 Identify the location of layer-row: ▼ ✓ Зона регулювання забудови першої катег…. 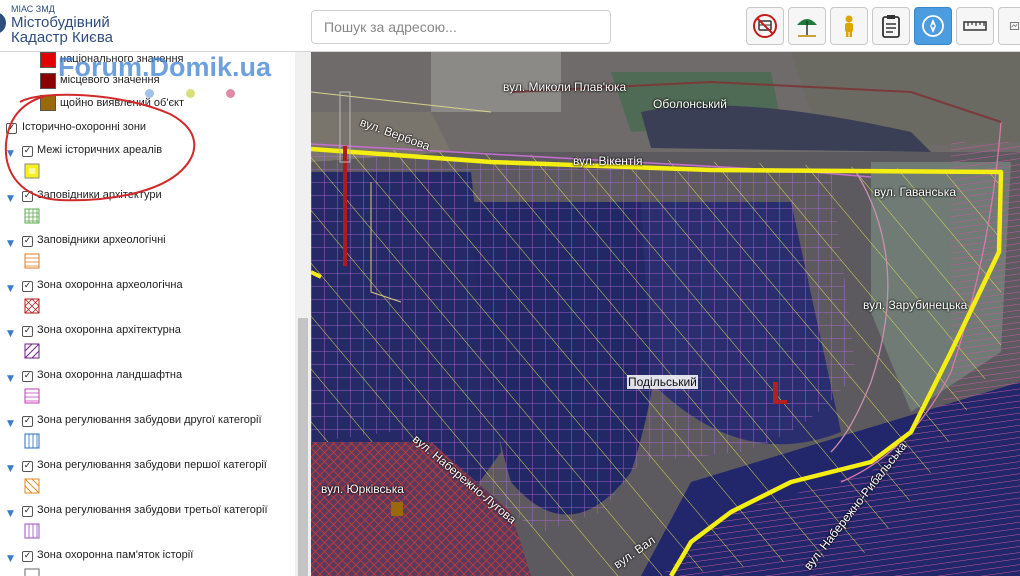
(147, 481).